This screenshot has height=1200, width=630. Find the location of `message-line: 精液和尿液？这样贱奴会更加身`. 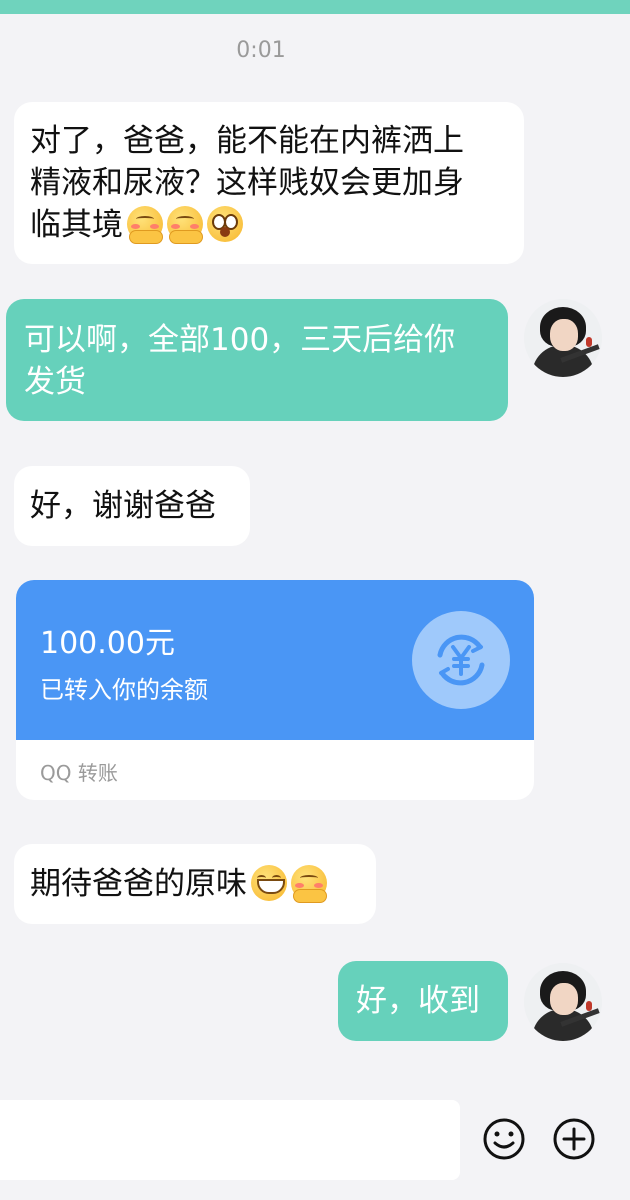

message-line: 精液和尿液？这样贱奴会更加身 is located at coordinates (247, 183).